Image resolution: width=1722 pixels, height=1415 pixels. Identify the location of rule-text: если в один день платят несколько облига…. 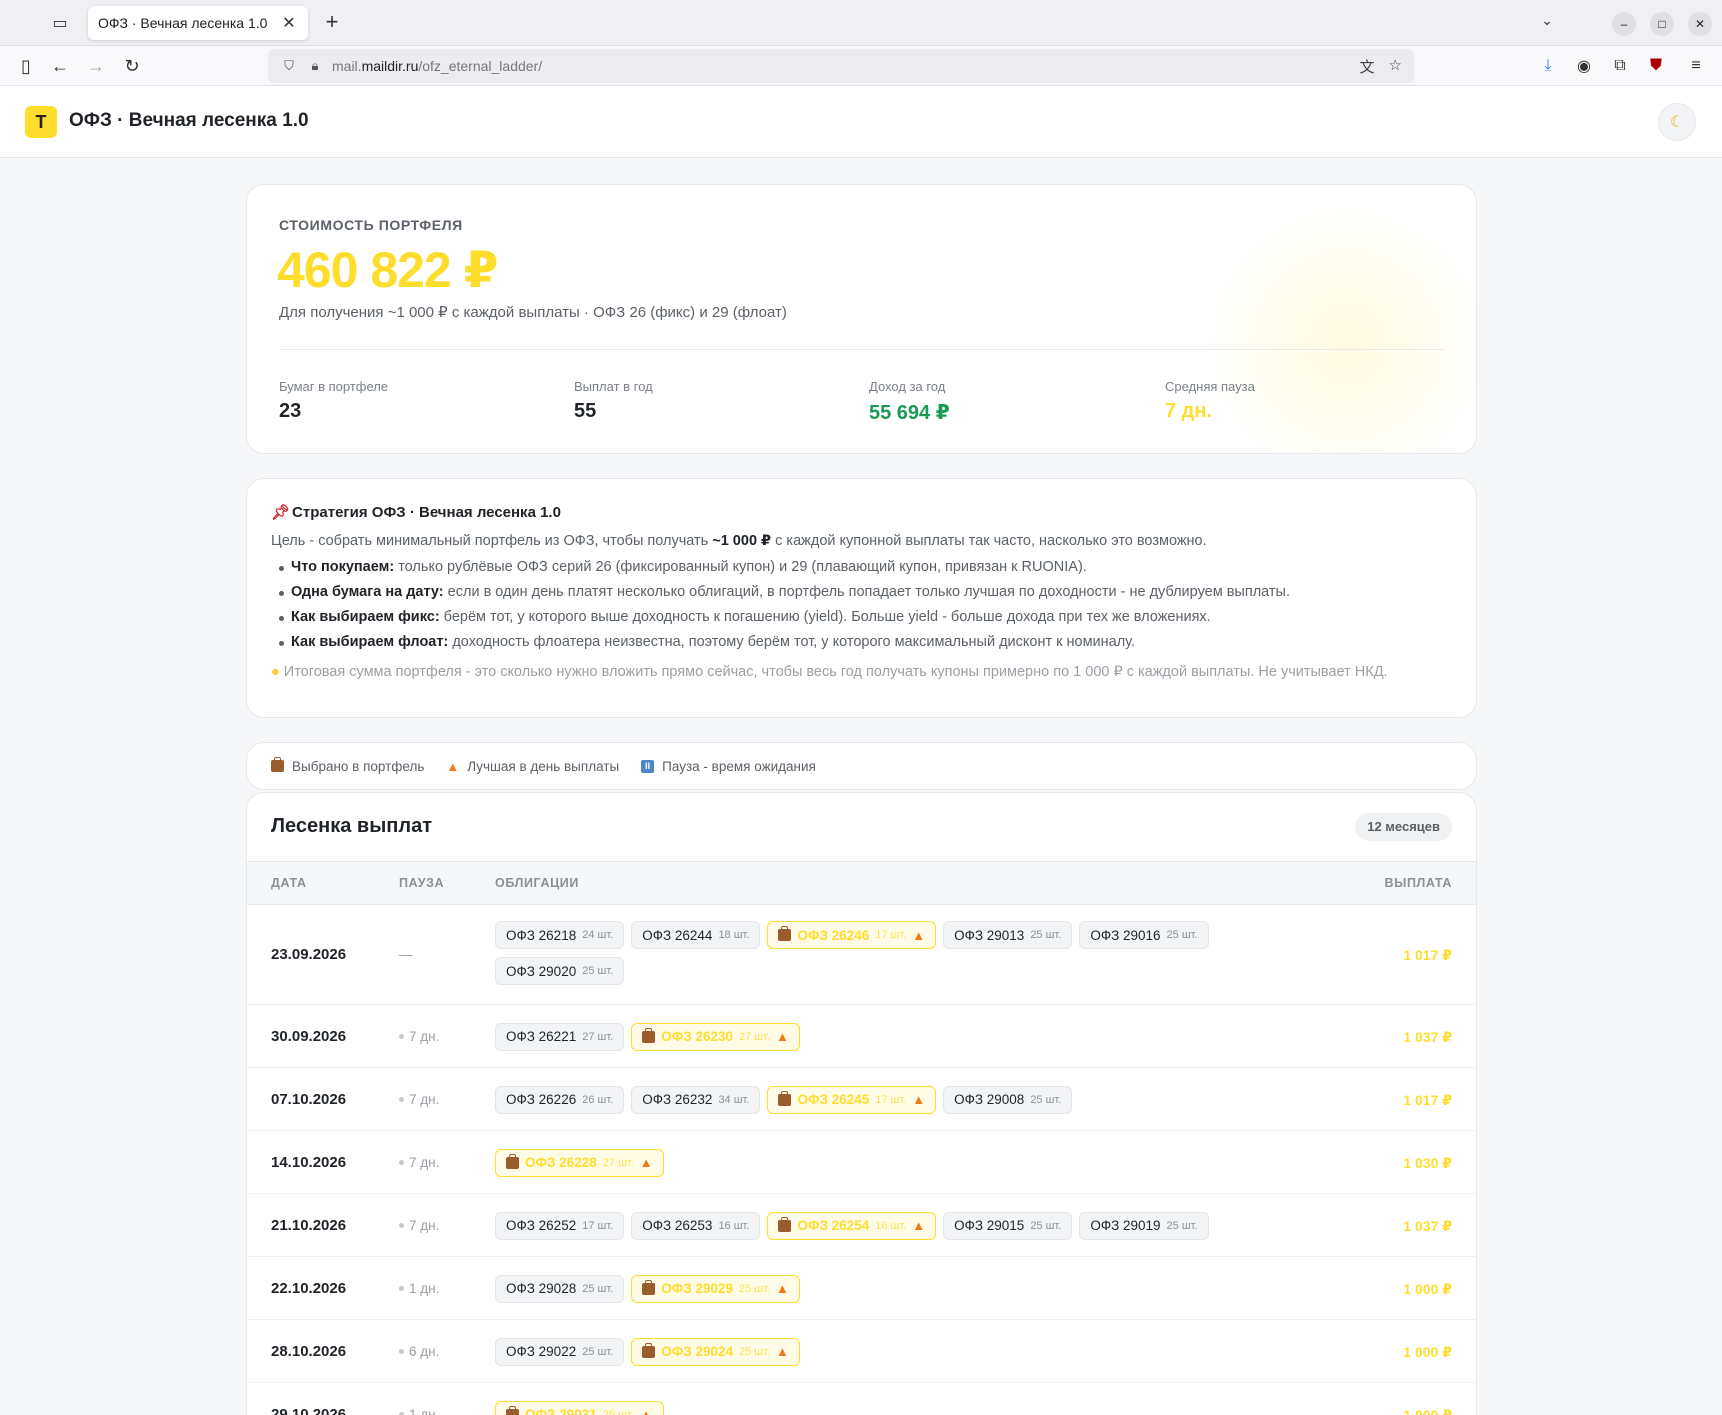
(866, 592).